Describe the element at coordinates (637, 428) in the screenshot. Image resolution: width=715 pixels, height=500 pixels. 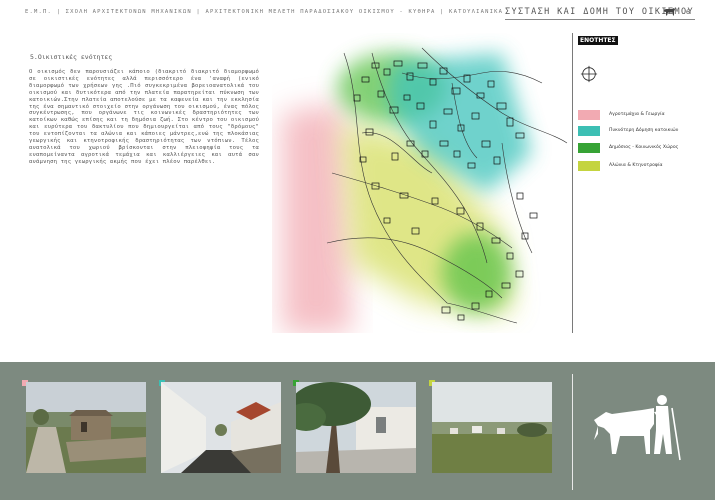
I see `ox-and-farmer-icon` at that location.